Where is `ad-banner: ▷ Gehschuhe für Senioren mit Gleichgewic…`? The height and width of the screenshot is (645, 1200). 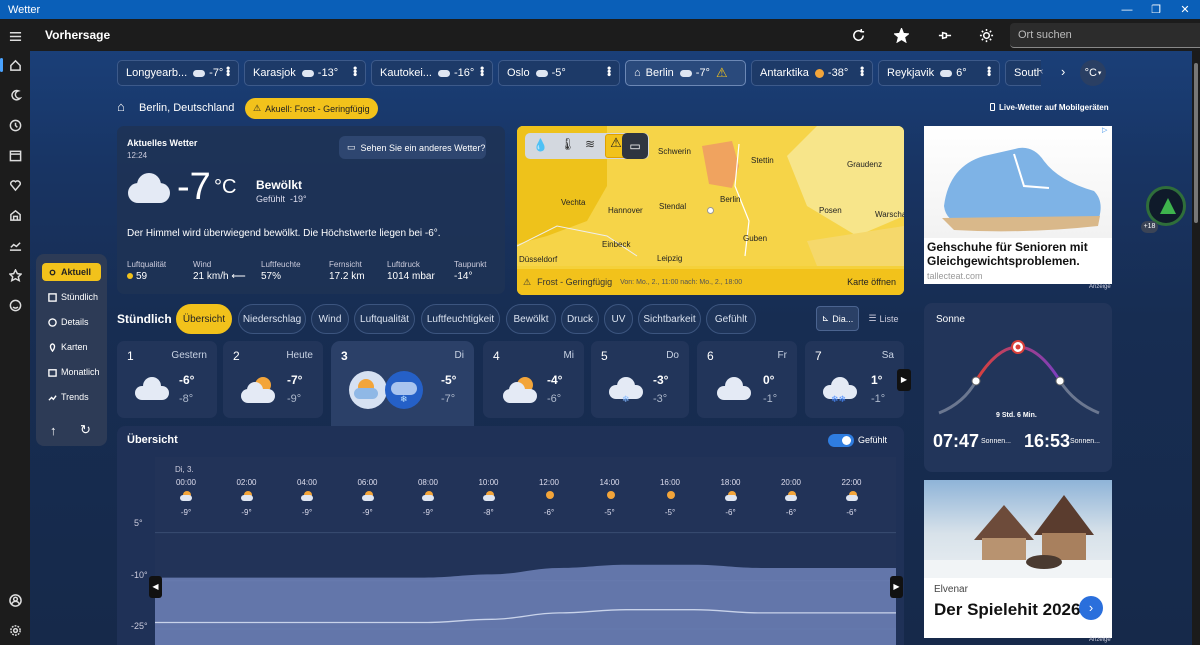
ad-banner: ▷ Gehschuhe für Senioren mit Gleichgewic… is located at coordinates (1018, 205).